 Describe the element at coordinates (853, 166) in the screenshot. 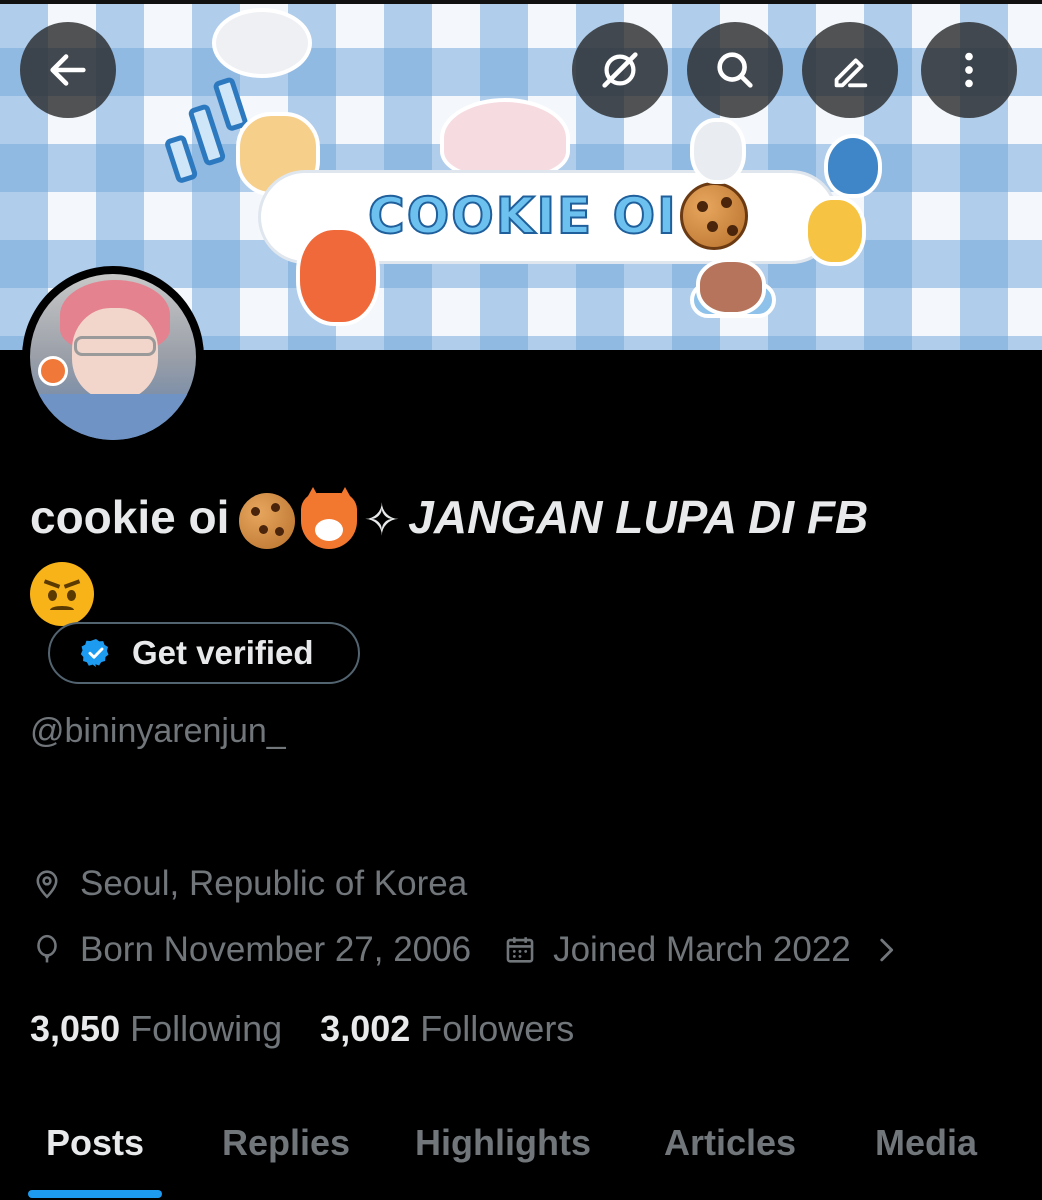

I see `balloon-sticker` at that location.